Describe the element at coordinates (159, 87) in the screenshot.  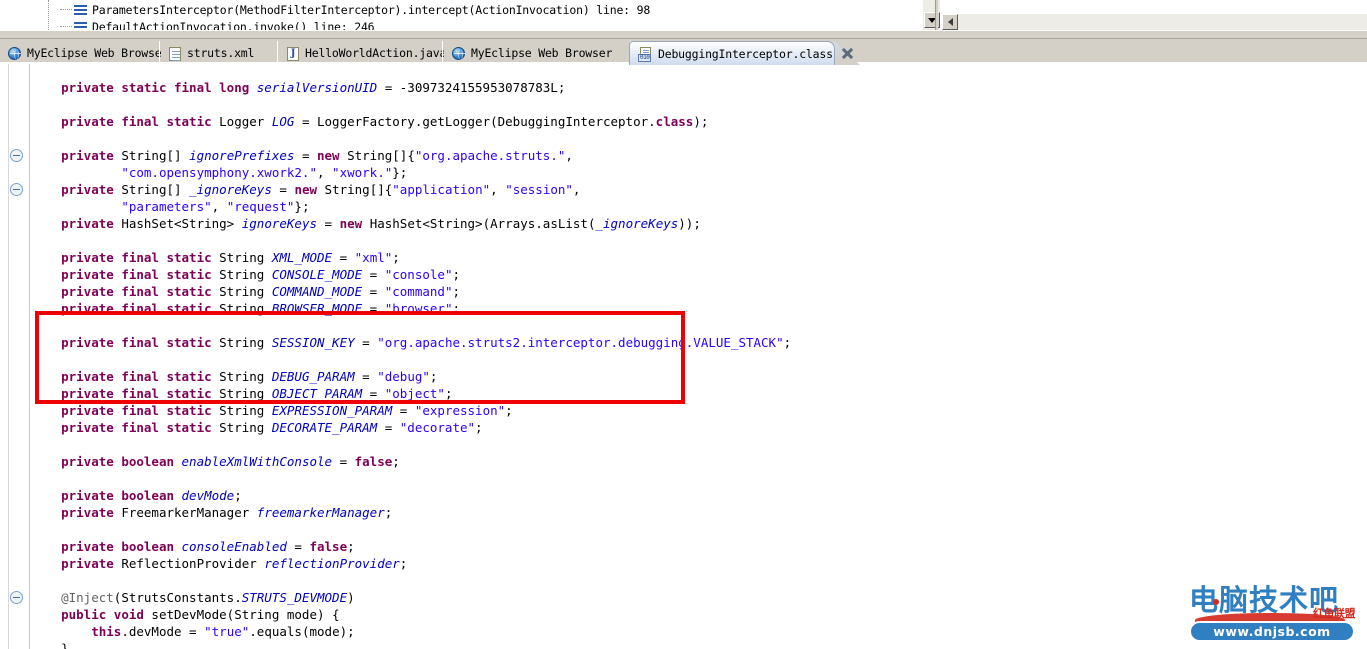
I see `code-token: private static final long` at that location.